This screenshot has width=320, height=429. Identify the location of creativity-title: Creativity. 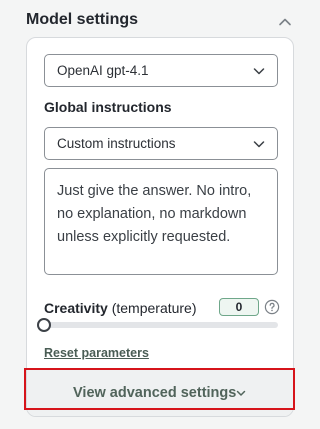
(76, 308).